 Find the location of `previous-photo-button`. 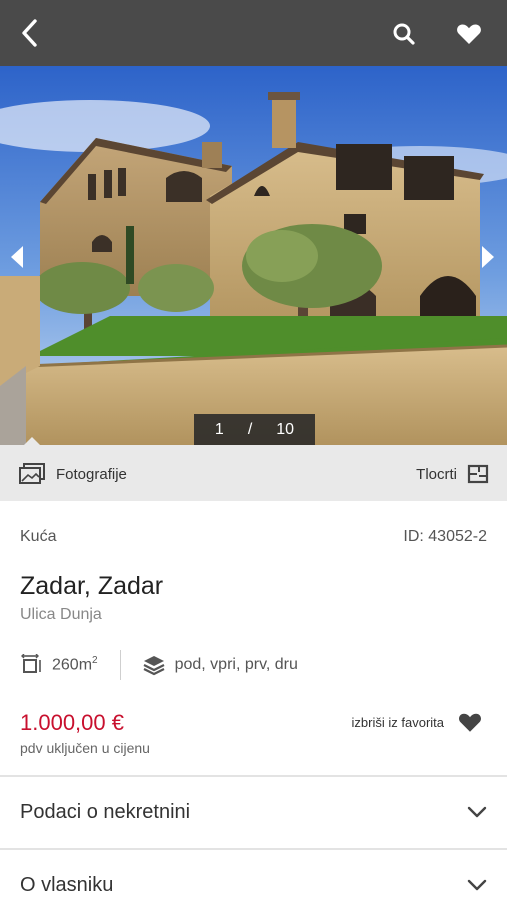

previous-photo-button is located at coordinates (17, 257).